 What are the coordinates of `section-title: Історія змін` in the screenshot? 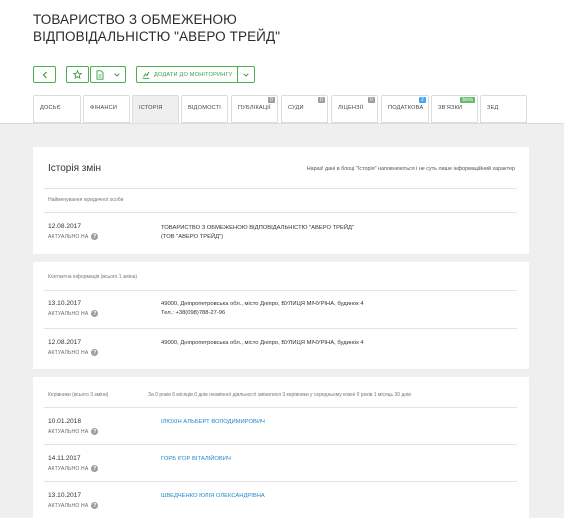 It's located at (74, 168).